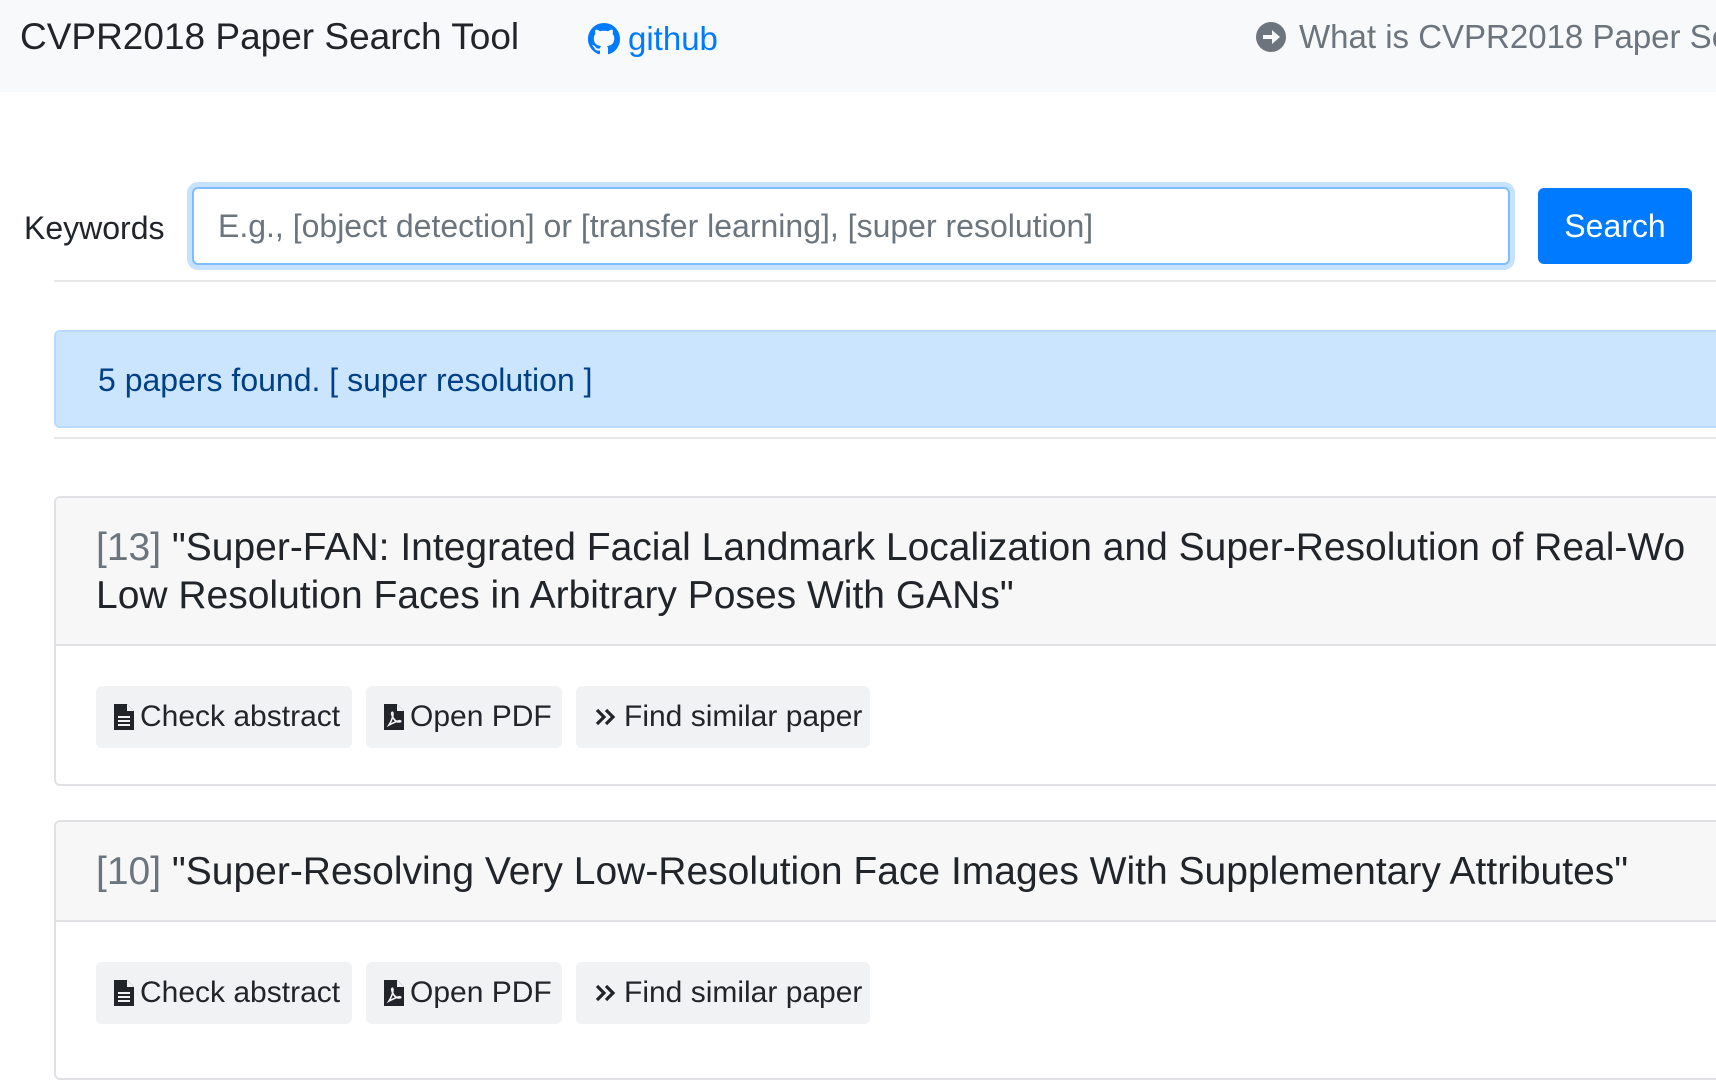 This screenshot has width=1716, height=1080. I want to click on about-label: What is CVPR2018 Paper Sea, so click(1507, 36).